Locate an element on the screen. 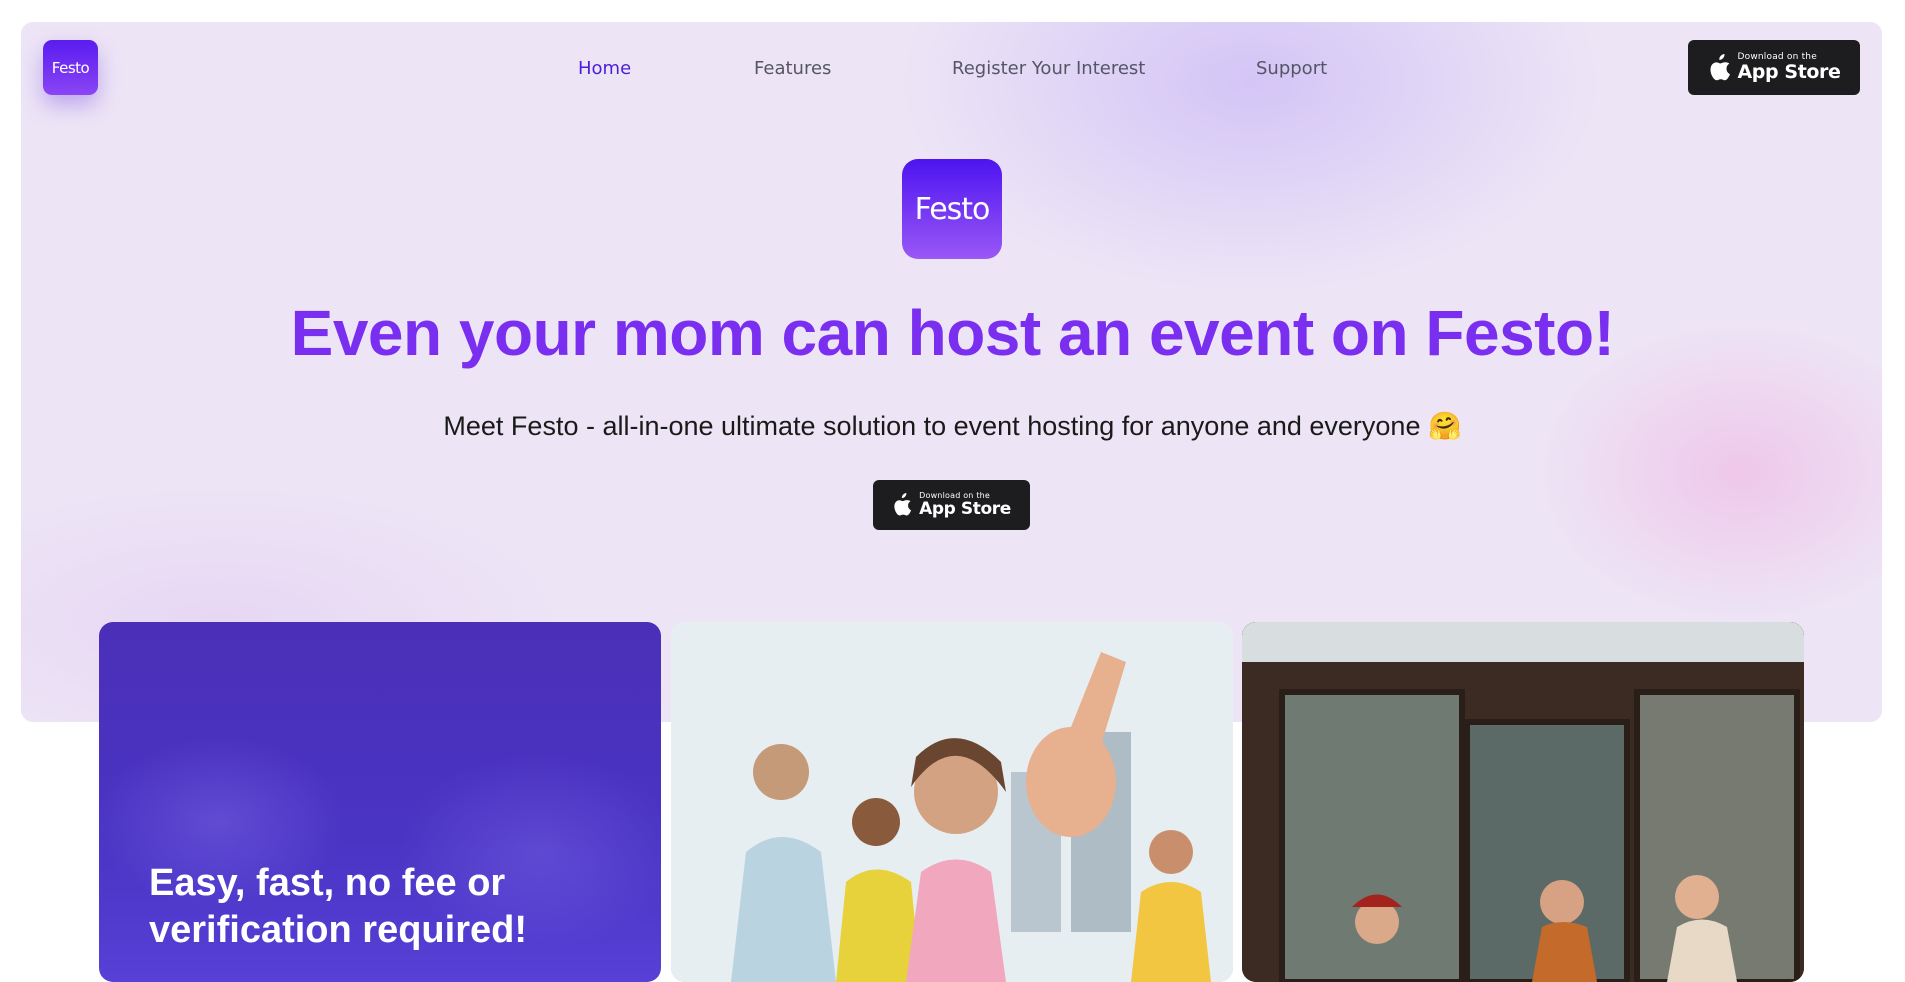 The width and height of the screenshot is (1905, 982). nav-item-support: Support is located at coordinates (1291, 68).